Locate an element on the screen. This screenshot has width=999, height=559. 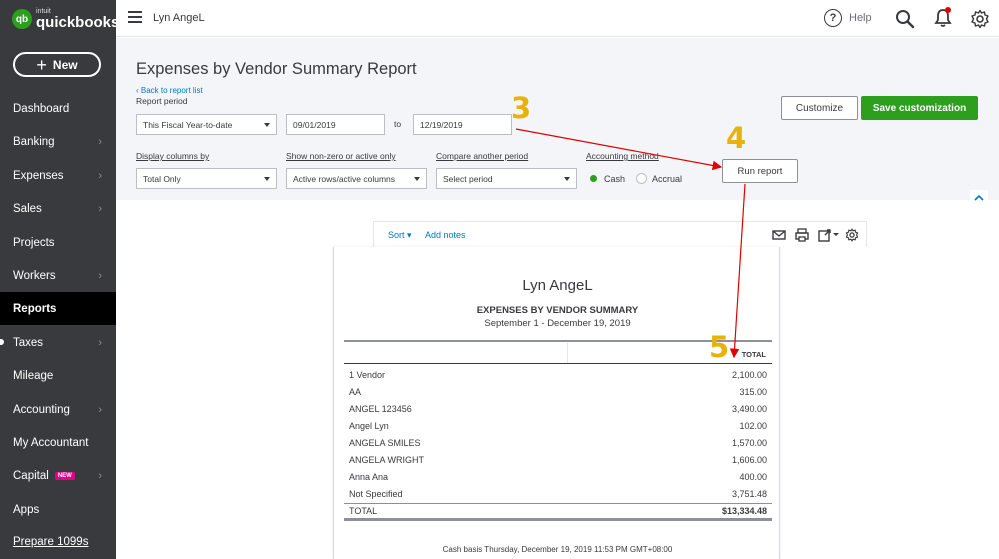
display-columns-label: Display columns by is located at coordinates (173, 156).